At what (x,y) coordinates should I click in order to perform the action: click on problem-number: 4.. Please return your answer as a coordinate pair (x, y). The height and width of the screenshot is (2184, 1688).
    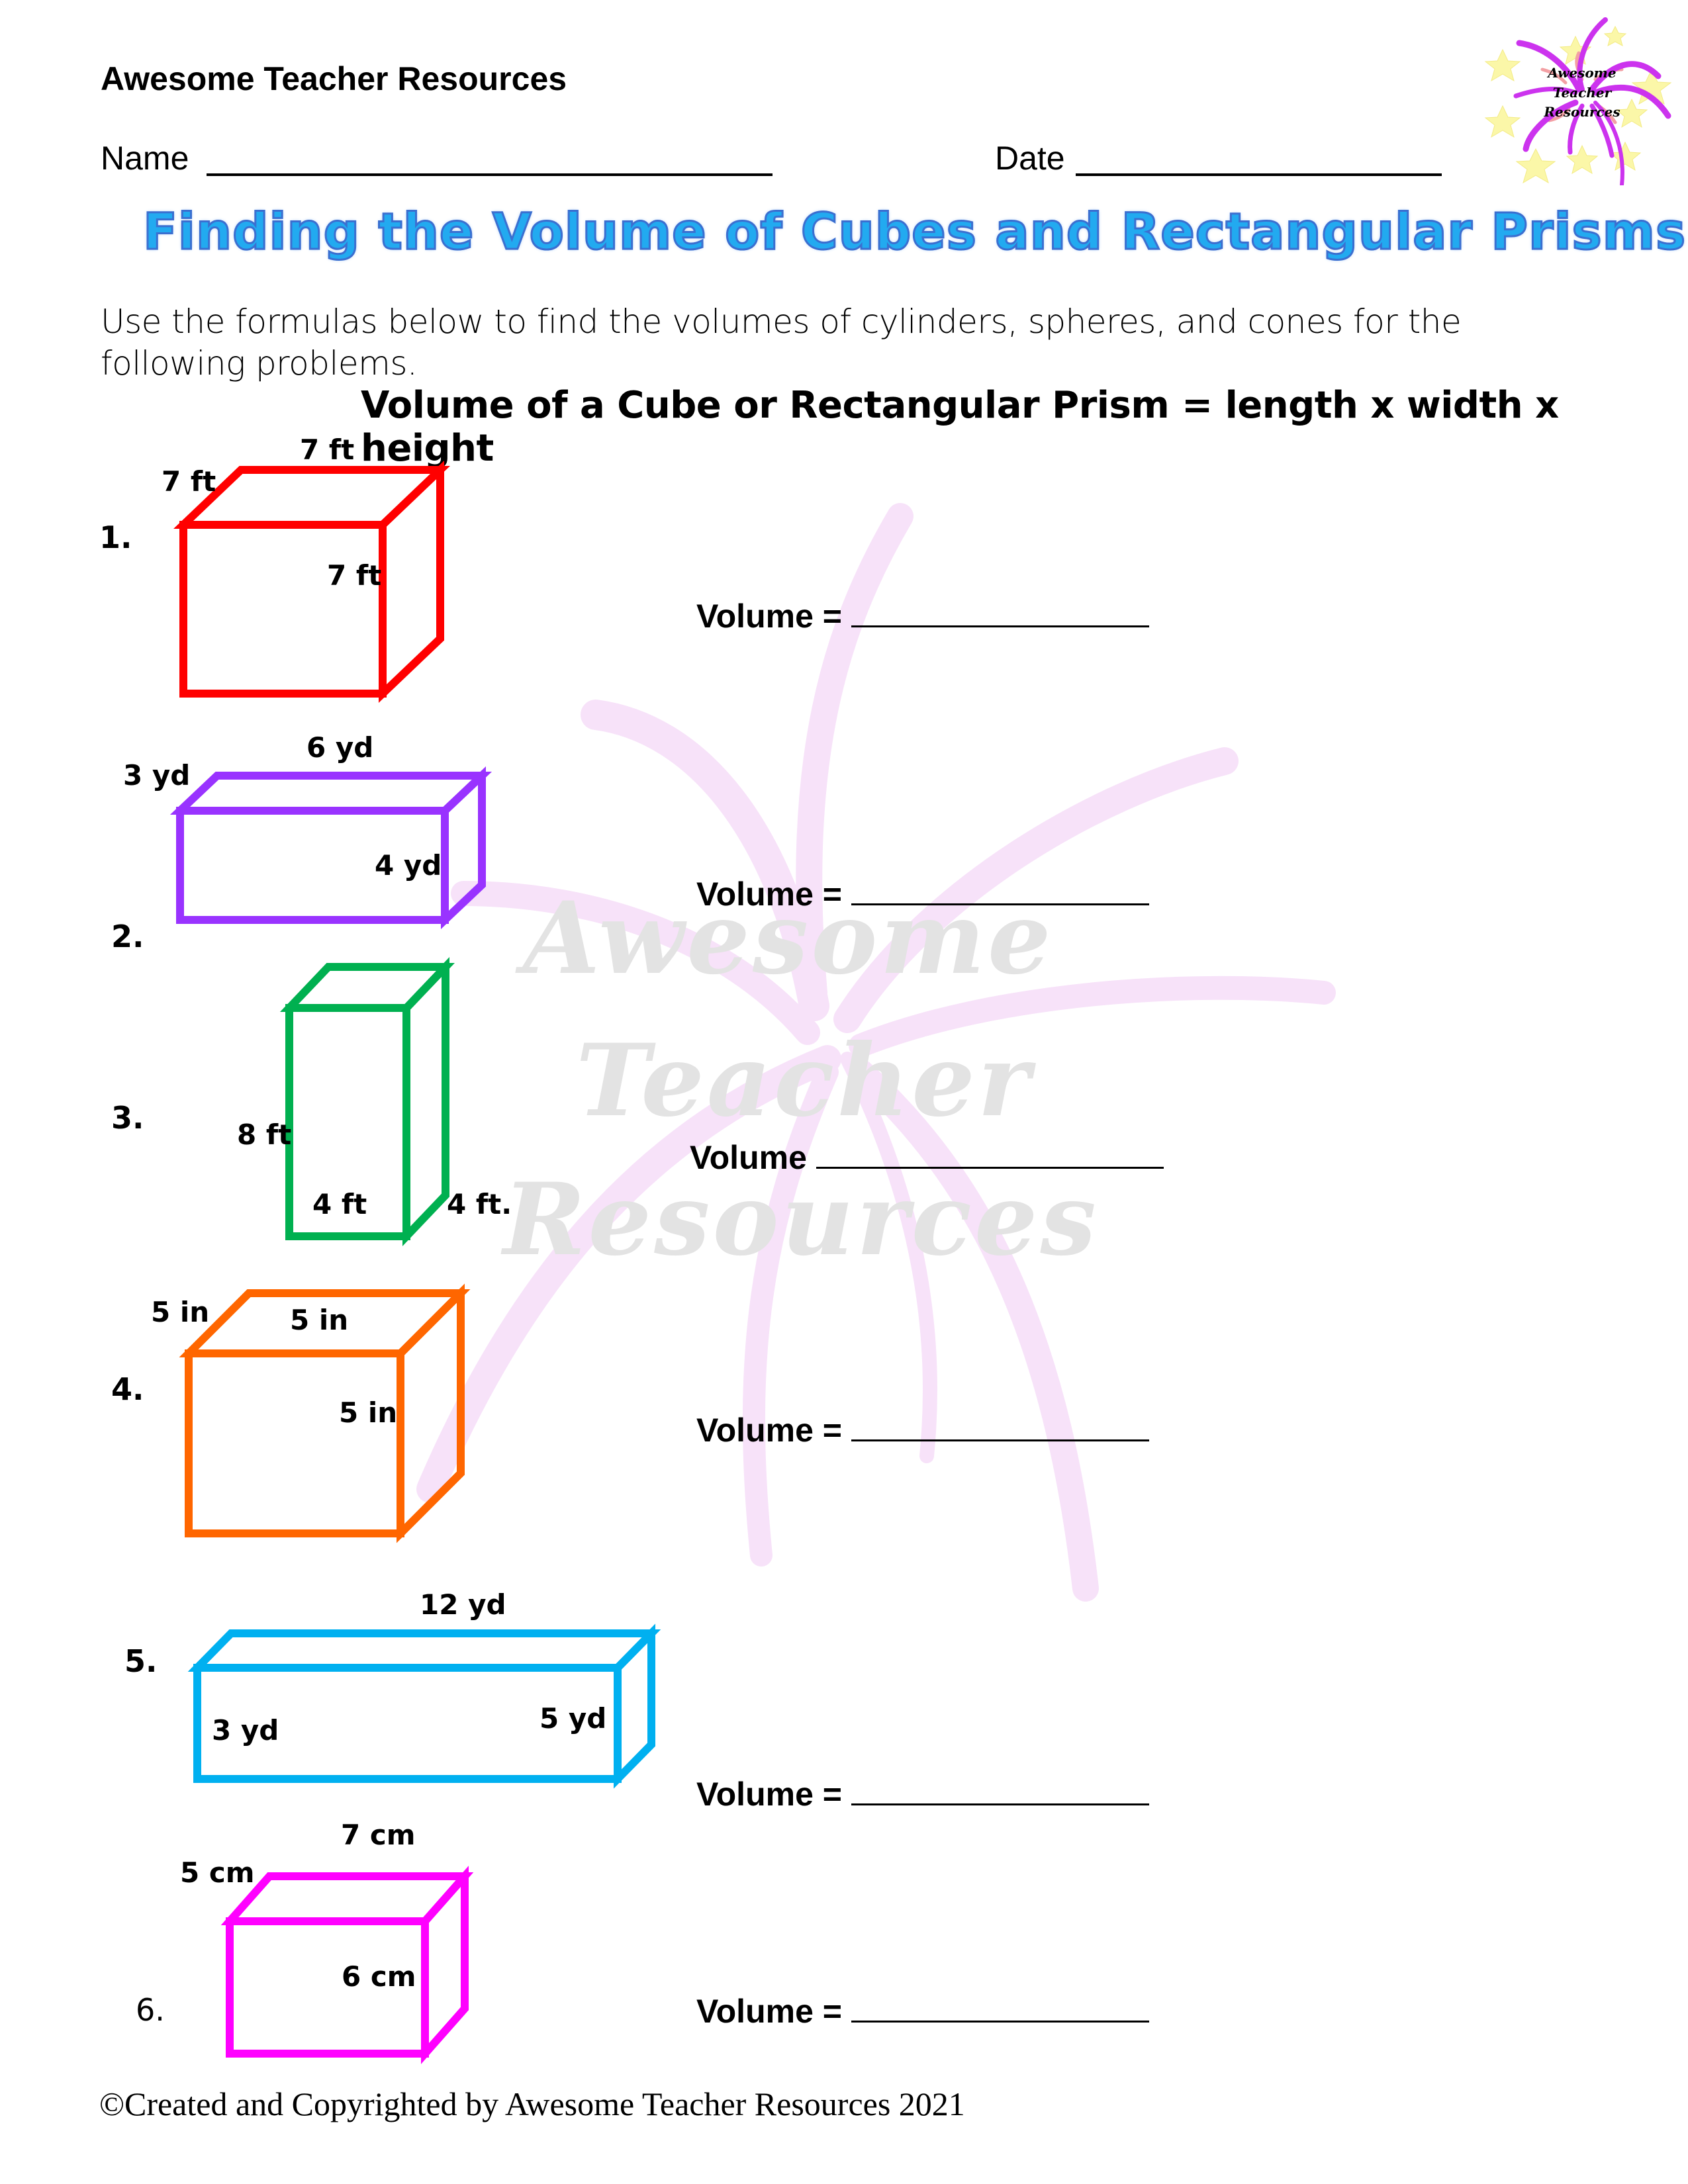
    Looking at the image, I should click on (127, 1389).